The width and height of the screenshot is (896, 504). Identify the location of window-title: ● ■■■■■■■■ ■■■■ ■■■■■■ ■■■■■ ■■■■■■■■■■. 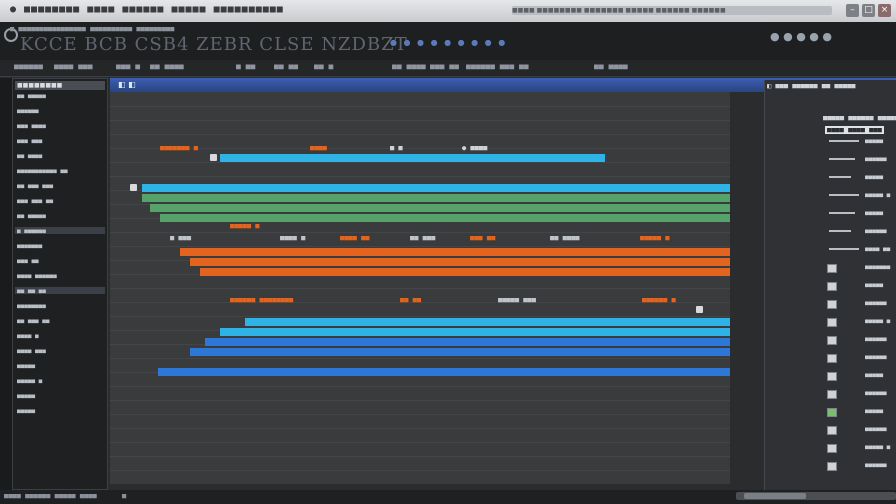
(147, 9).